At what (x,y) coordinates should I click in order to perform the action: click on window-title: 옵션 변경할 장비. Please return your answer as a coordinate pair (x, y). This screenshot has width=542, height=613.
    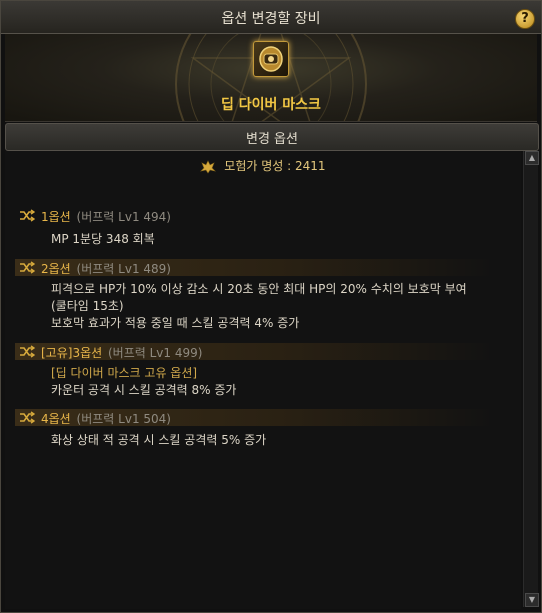
    Looking at the image, I should click on (271, 19).